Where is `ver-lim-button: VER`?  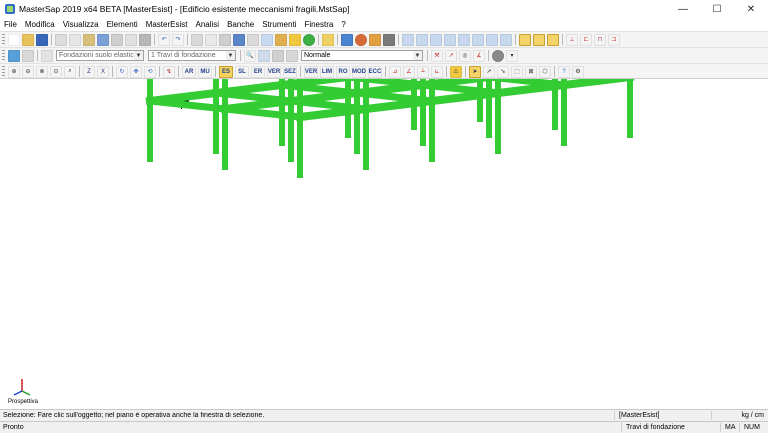 ver-lim-button: VER is located at coordinates (311, 71).